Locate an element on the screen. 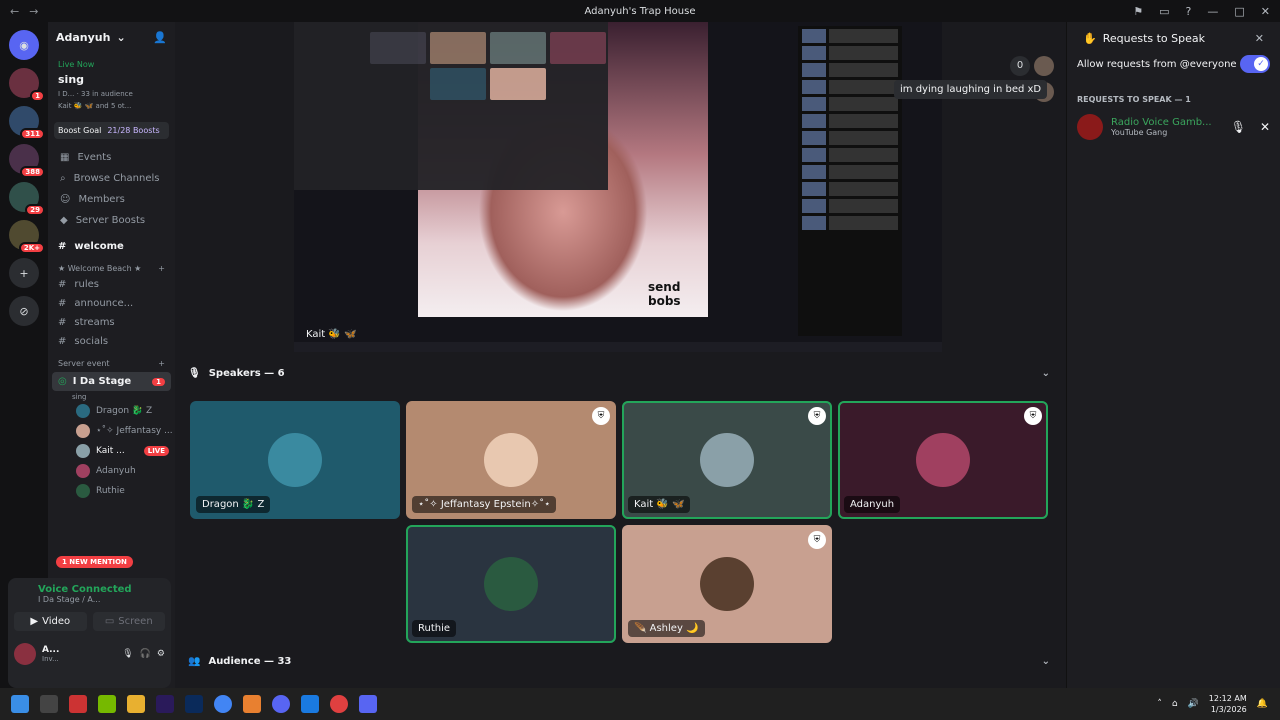 The width and height of the screenshot is (1280, 720). mention-badge: 1 is located at coordinates (158, 381).